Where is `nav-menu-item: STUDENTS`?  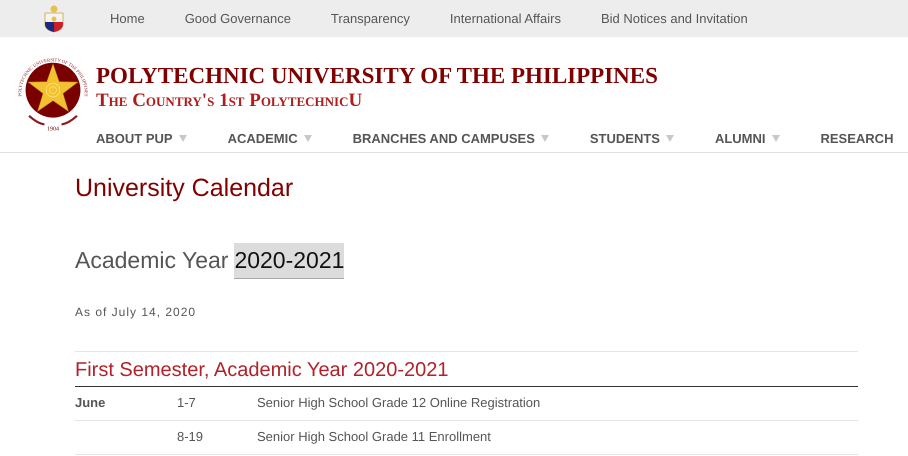
nav-menu-item: STUDENTS is located at coordinates (632, 138).